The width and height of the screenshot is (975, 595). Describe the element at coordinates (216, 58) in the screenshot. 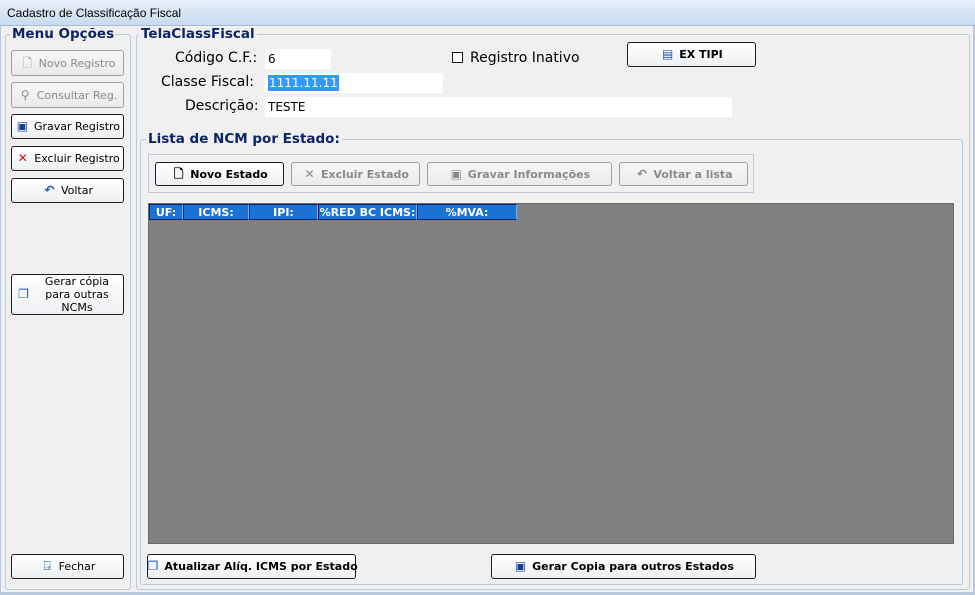

I see `codigo-label: Código C.F.:` at that location.